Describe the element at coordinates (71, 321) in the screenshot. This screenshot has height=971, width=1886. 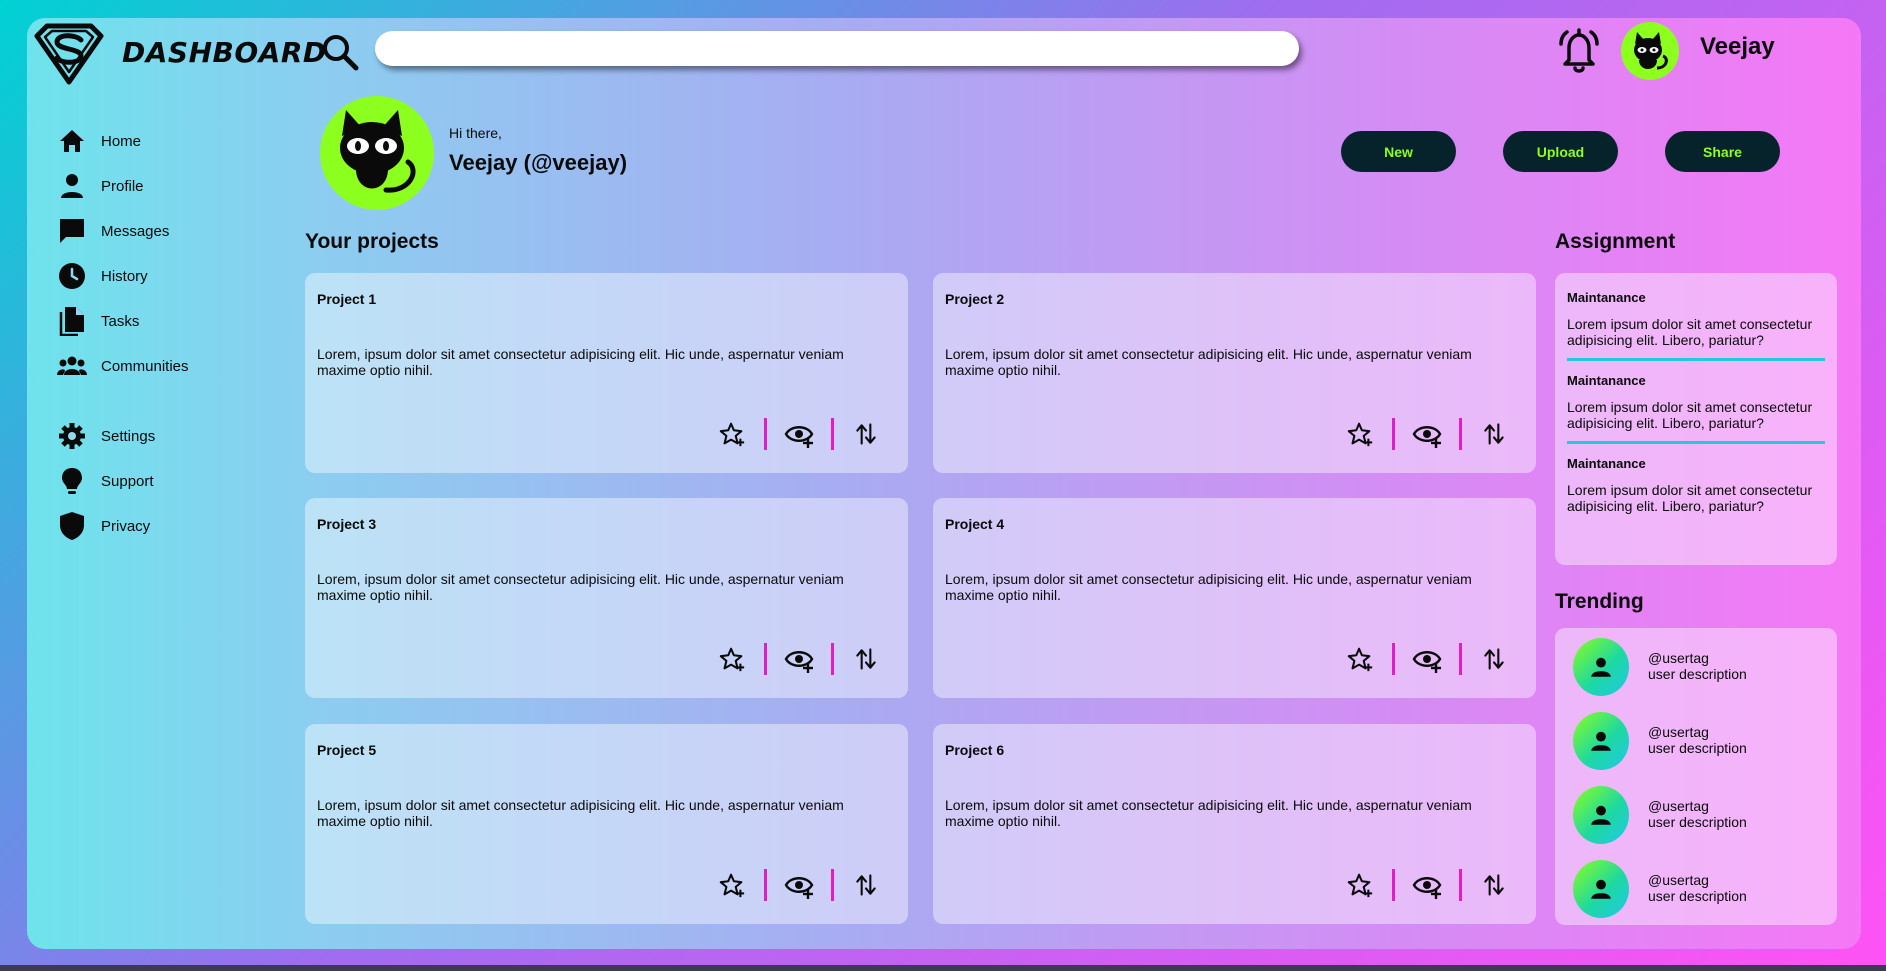
I see `document-icon` at that location.